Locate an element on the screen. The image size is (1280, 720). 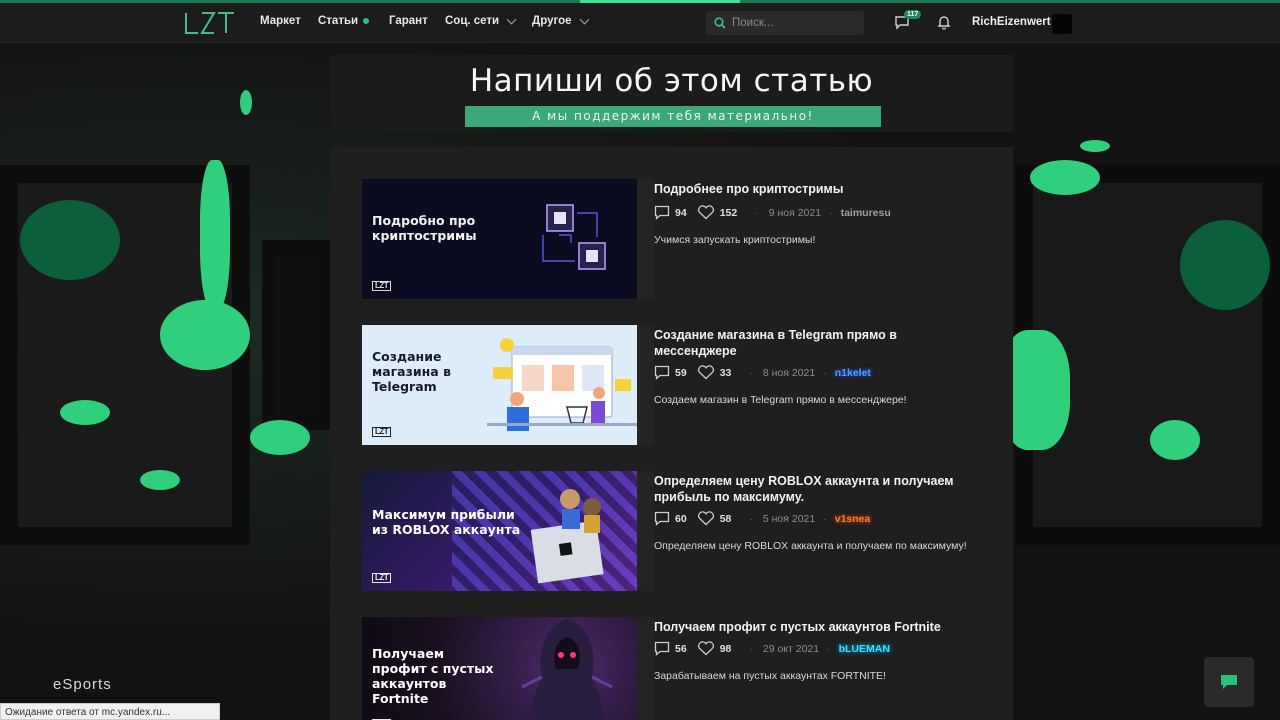
nav-guarantor: Гарант is located at coordinates (408, 21).